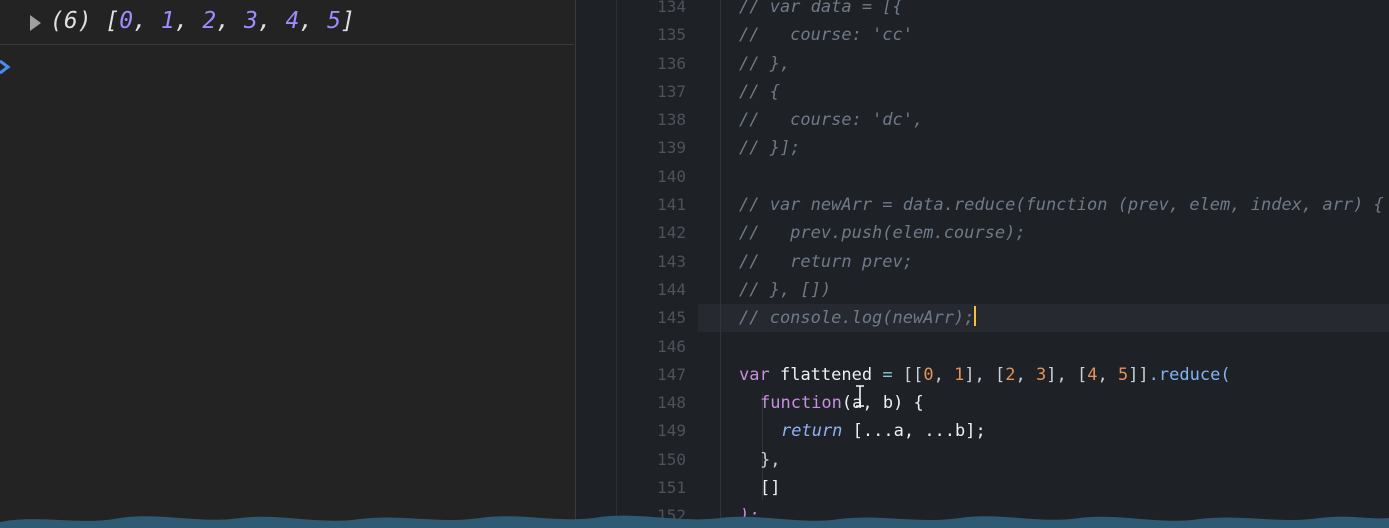 This screenshot has height=528, width=1389. I want to click on array-value: 3, so click(250, 21).